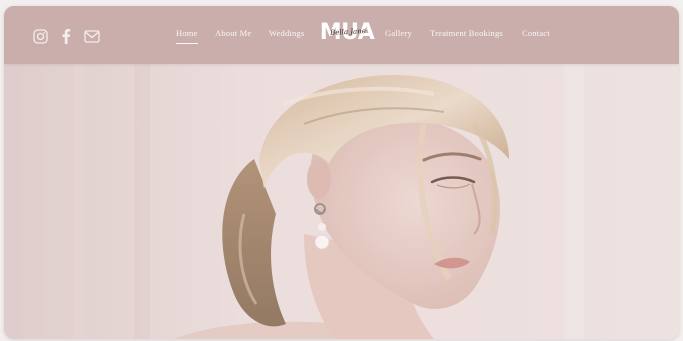 This screenshot has width=683, height=341. Describe the element at coordinates (536, 33) in the screenshot. I see `nav-item-contact: Contact` at that location.